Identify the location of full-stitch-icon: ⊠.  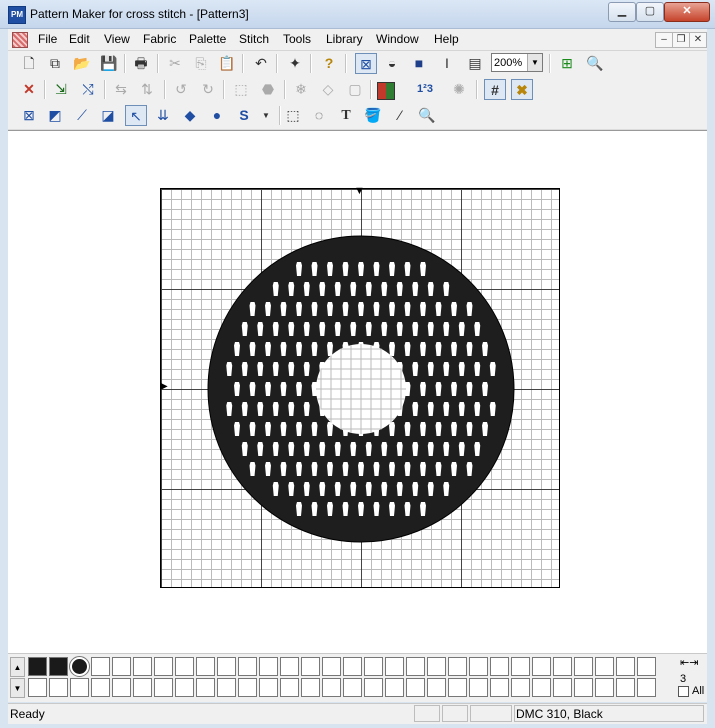
(29, 115).